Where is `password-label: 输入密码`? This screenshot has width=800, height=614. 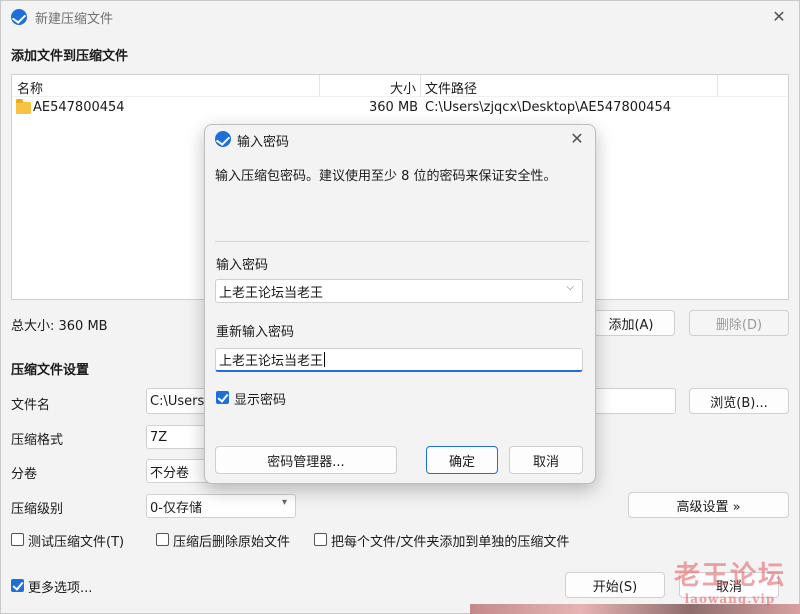 password-label: 输入密码 is located at coordinates (242, 265).